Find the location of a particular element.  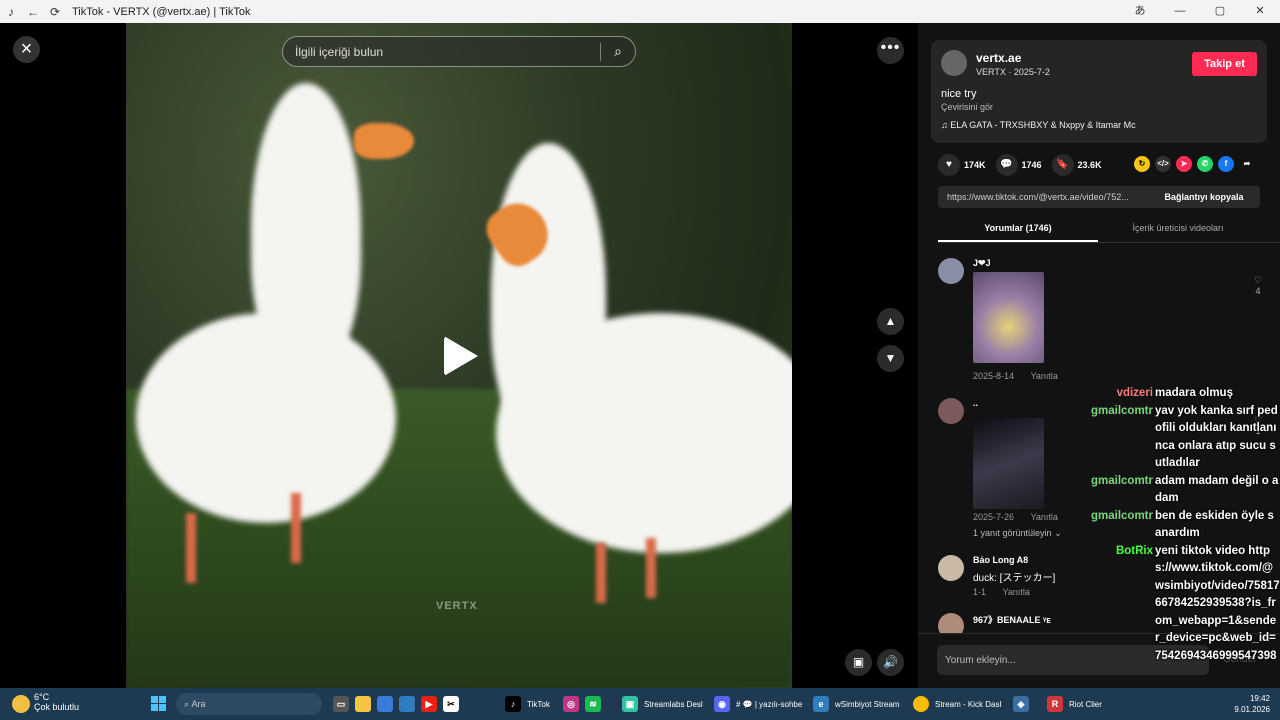

taskbar-search: ⌕ Ara is located at coordinates (249, 704).